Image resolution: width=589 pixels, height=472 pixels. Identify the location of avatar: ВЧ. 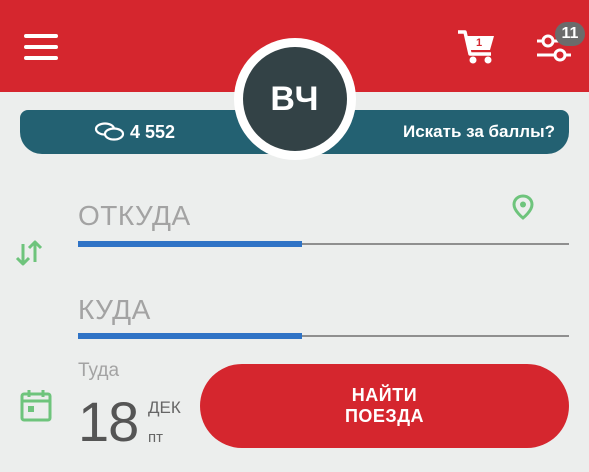
(295, 99).